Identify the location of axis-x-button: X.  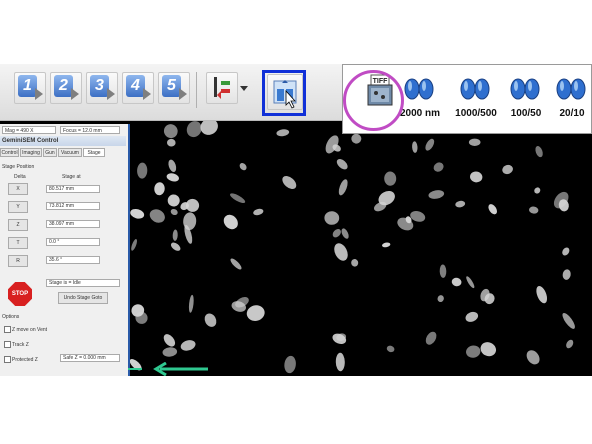
(18, 189).